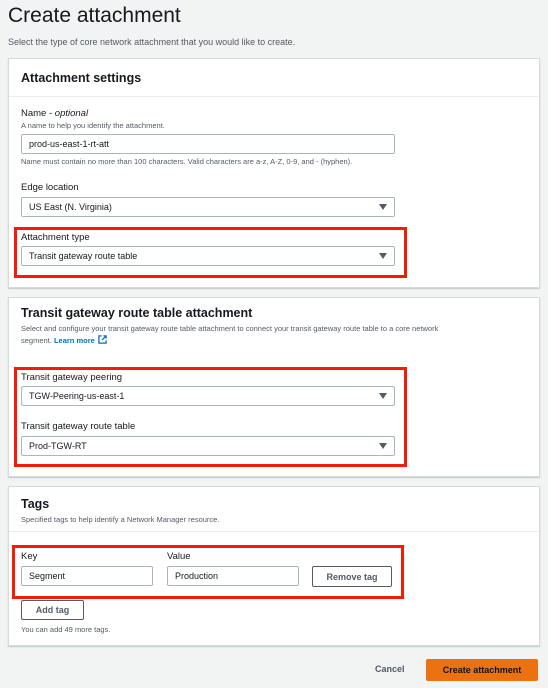  Describe the element at coordinates (208, 207) in the screenshot. I see `edge-location-select: US East (N. Virginia)` at that location.